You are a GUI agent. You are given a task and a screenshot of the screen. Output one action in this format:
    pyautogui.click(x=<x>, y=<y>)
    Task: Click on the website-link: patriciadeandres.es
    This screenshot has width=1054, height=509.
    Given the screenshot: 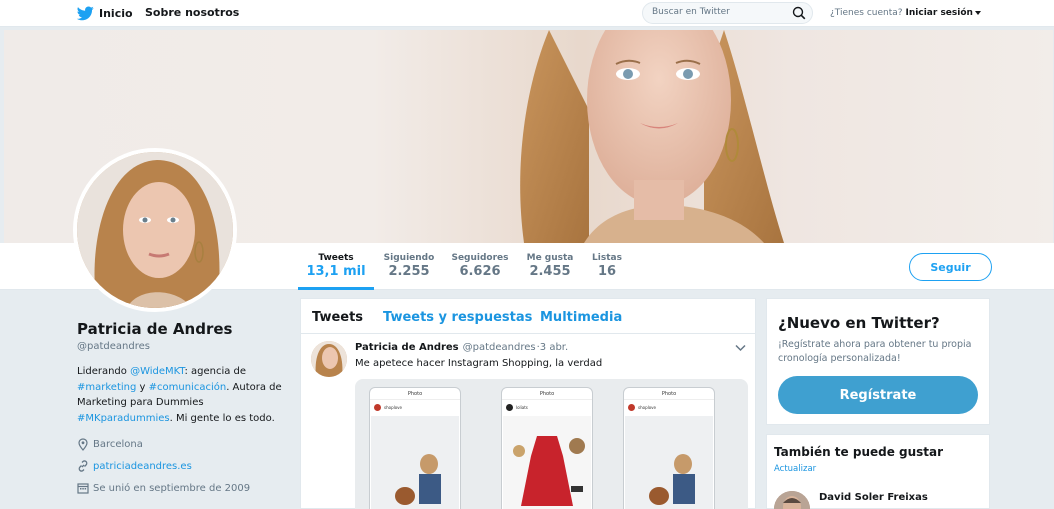 What is the action you would take?
    pyautogui.click(x=142, y=466)
    